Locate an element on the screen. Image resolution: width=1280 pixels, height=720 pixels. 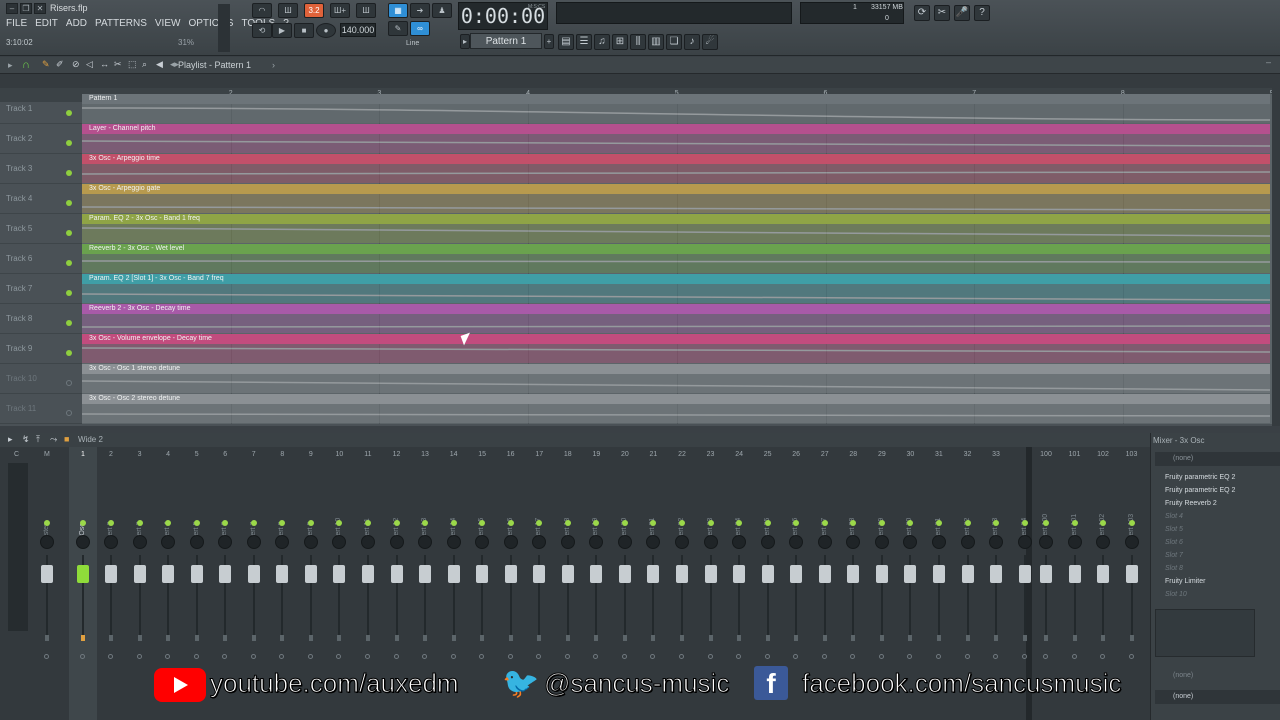
track-name: Track 1 is located at coordinates (19, 108).